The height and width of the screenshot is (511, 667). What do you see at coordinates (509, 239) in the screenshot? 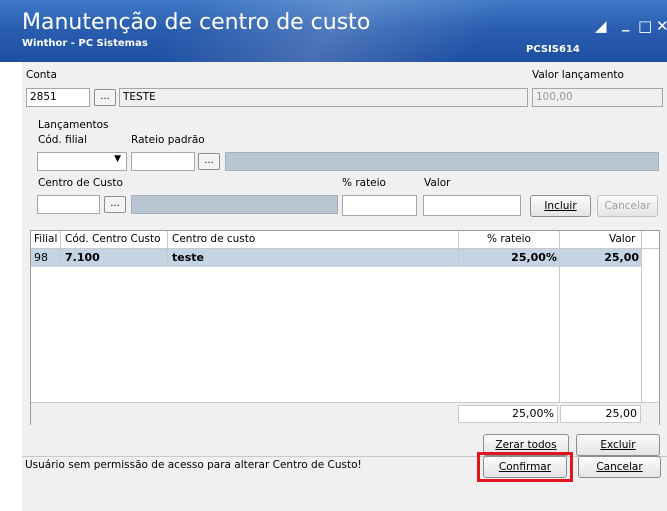
I see `col-header-pct-rateio: % rateio` at bounding box center [509, 239].